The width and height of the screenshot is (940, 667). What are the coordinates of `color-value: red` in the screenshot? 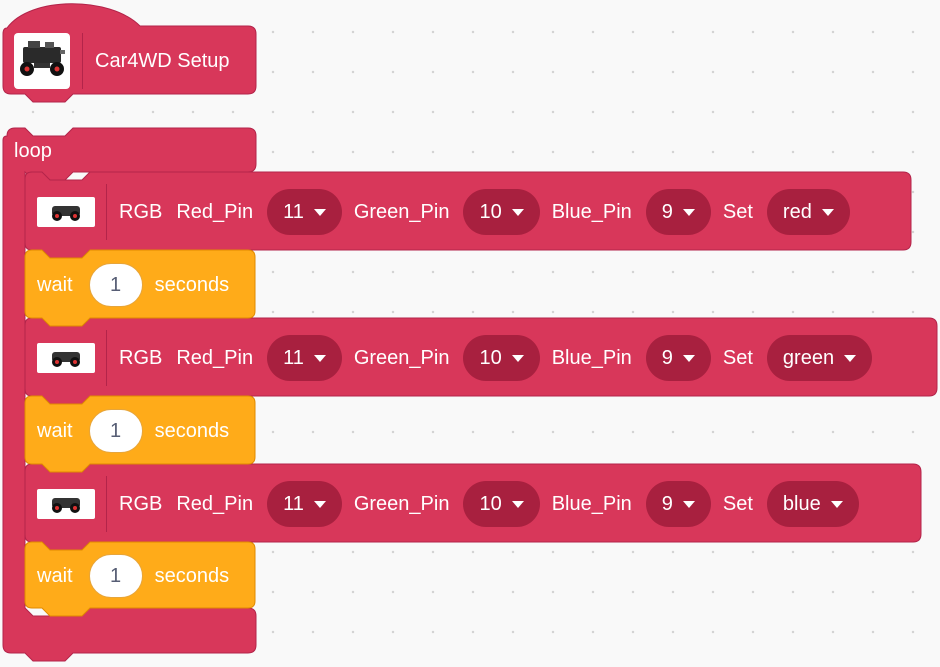 It's located at (797, 211).